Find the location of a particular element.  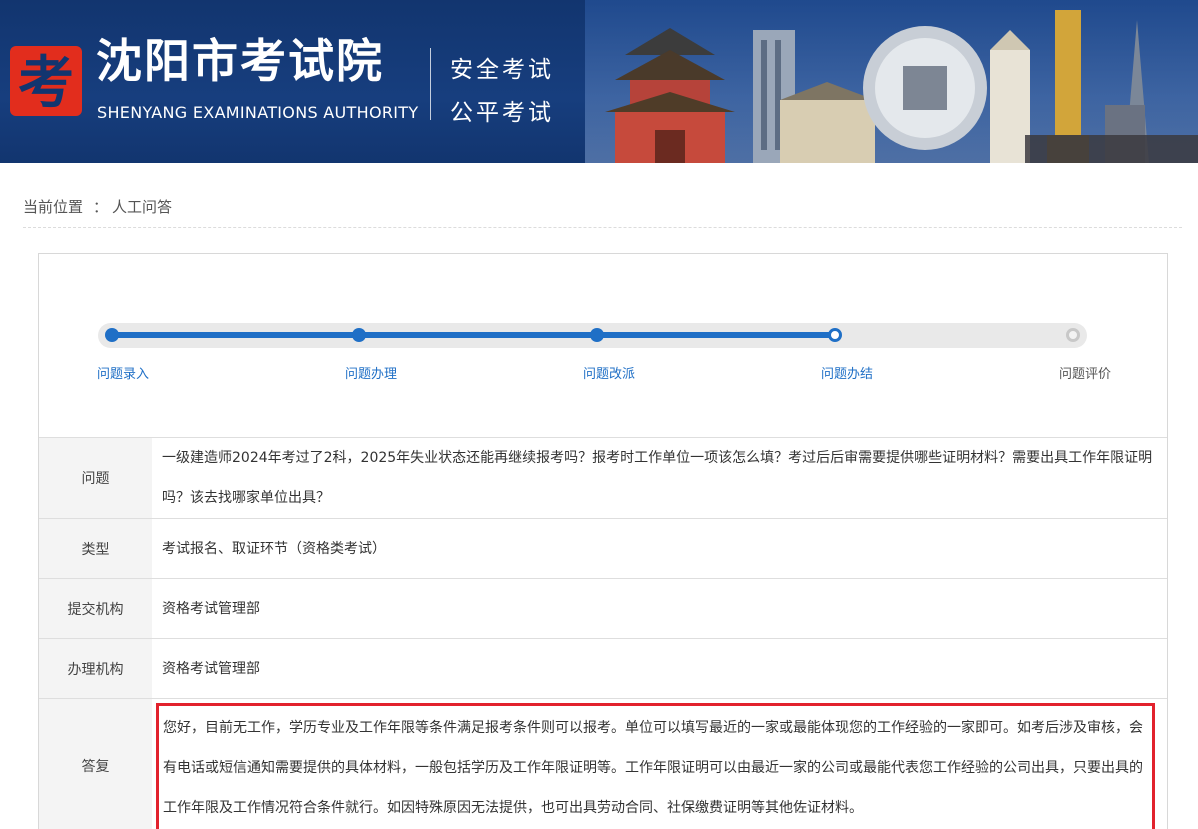

breadcrumb-current: 人工问答 is located at coordinates (142, 207).